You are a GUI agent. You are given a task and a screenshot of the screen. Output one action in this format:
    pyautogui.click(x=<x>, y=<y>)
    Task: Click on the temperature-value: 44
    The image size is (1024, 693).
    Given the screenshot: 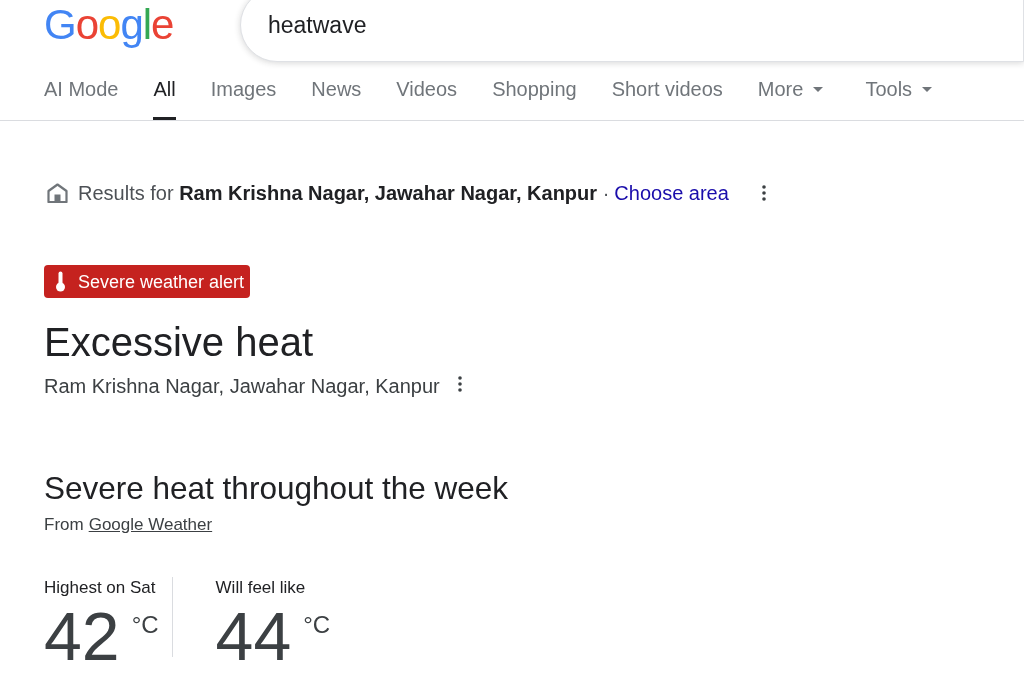 What is the action you would take?
    pyautogui.click(x=253, y=636)
    